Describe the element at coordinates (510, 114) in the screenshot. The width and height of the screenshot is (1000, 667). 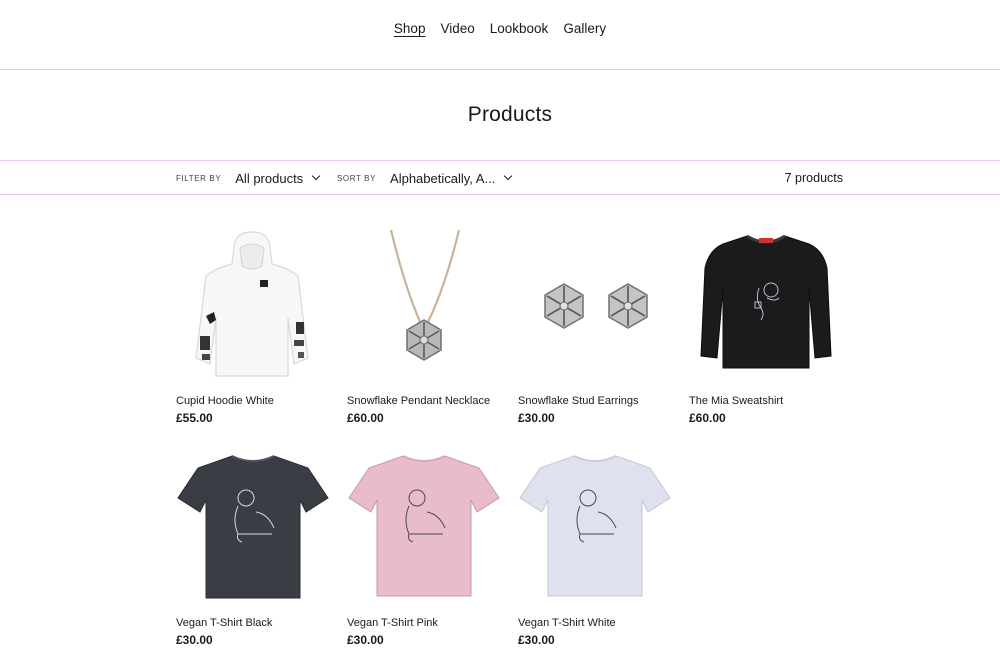
I see `page-title: Products` at that location.